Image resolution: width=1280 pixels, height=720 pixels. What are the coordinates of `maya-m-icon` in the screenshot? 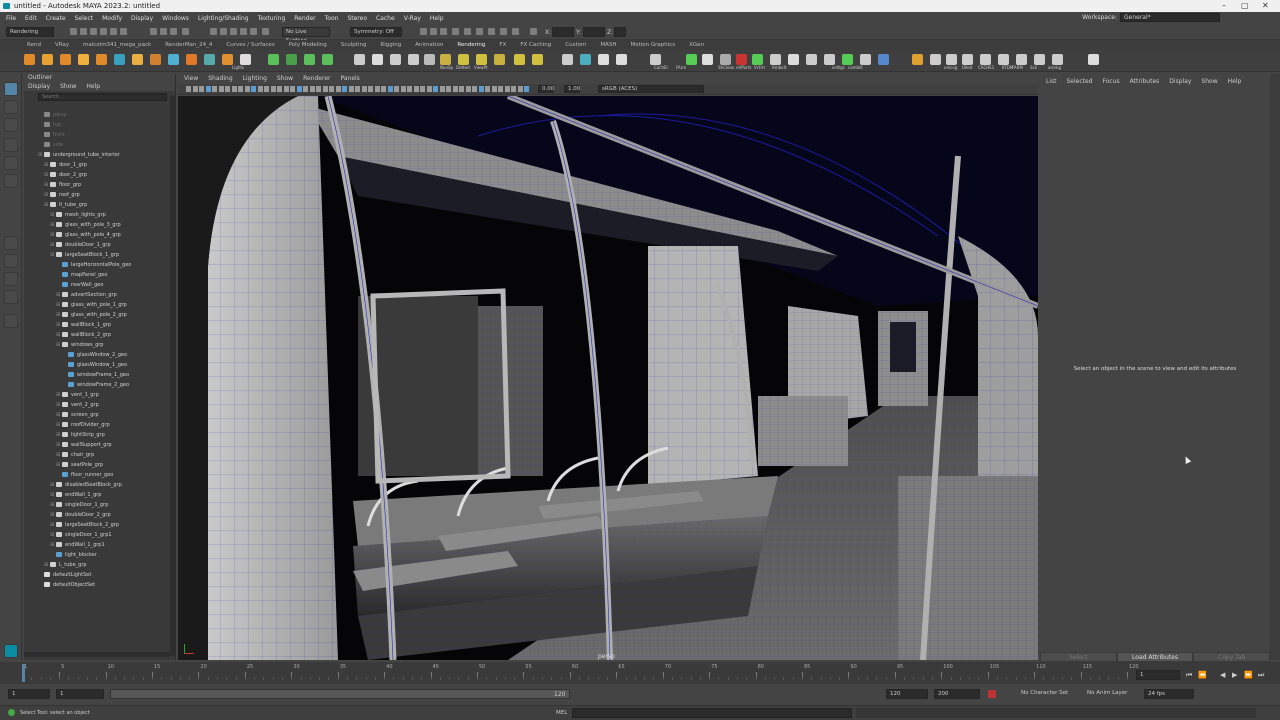 It's located at (11, 651).